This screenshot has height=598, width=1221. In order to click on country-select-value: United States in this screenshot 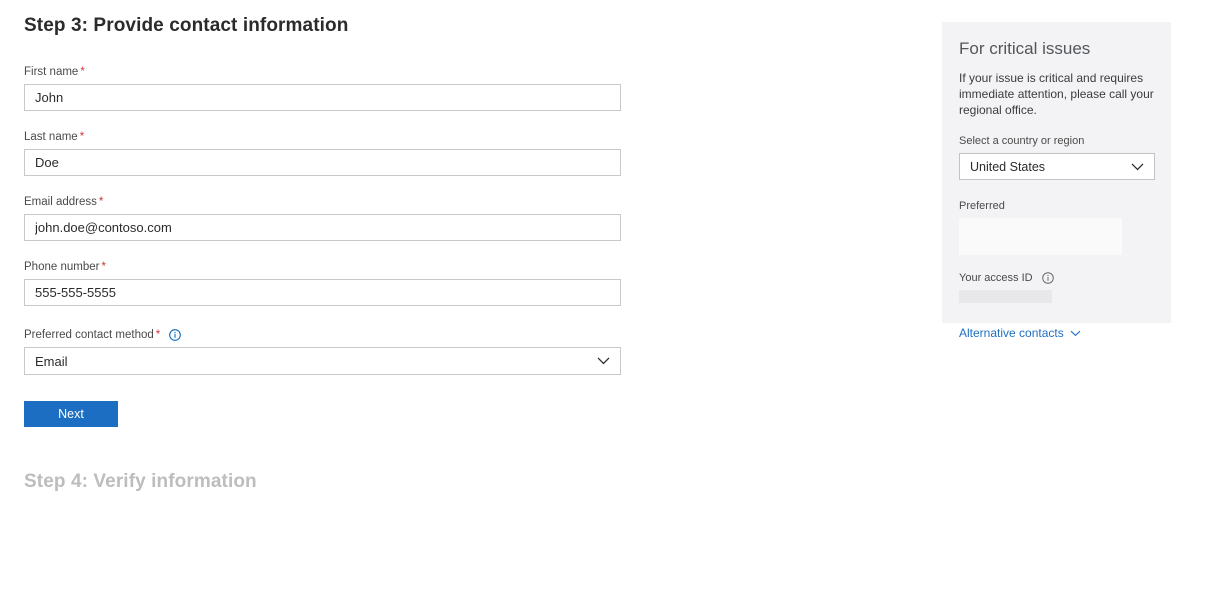, I will do `click(1057, 166)`.